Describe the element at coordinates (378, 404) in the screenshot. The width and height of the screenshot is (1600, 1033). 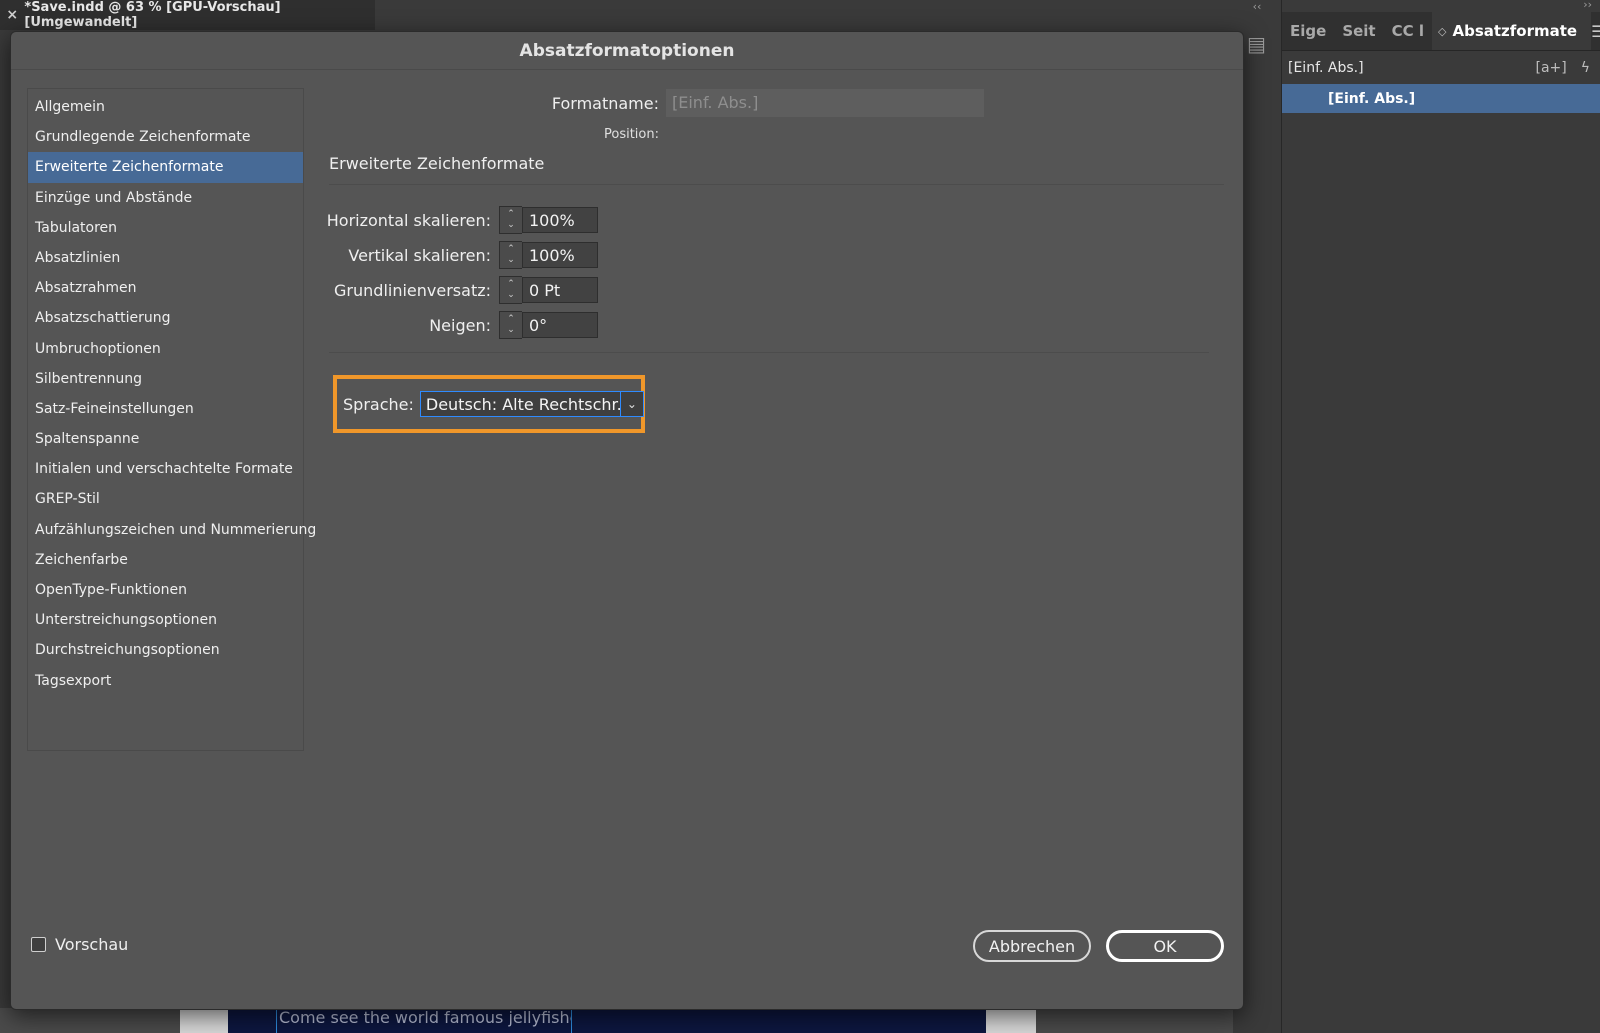
I see `language-label: Sprache:` at that location.